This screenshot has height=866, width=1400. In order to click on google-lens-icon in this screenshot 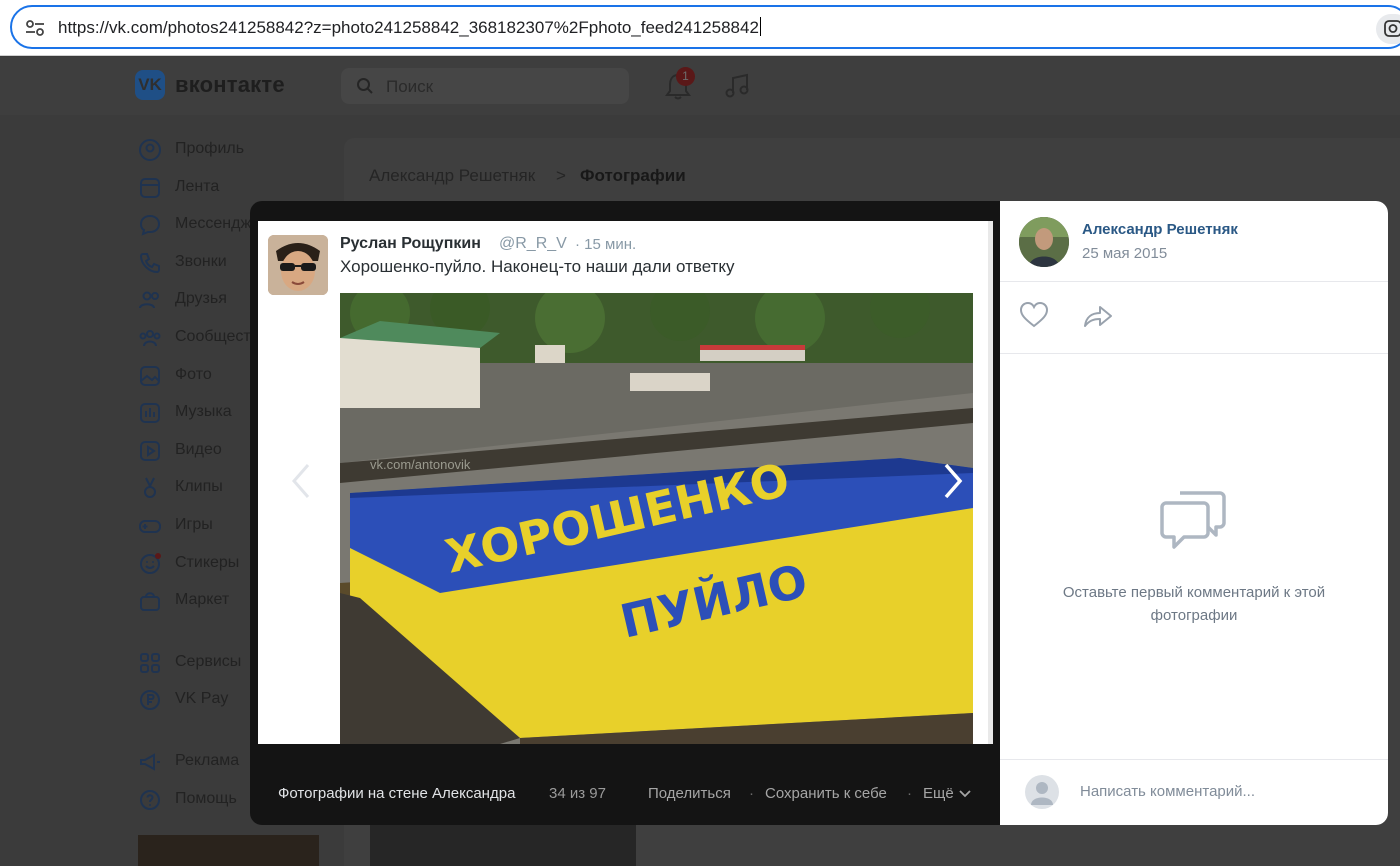, I will do `click(1388, 29)`.